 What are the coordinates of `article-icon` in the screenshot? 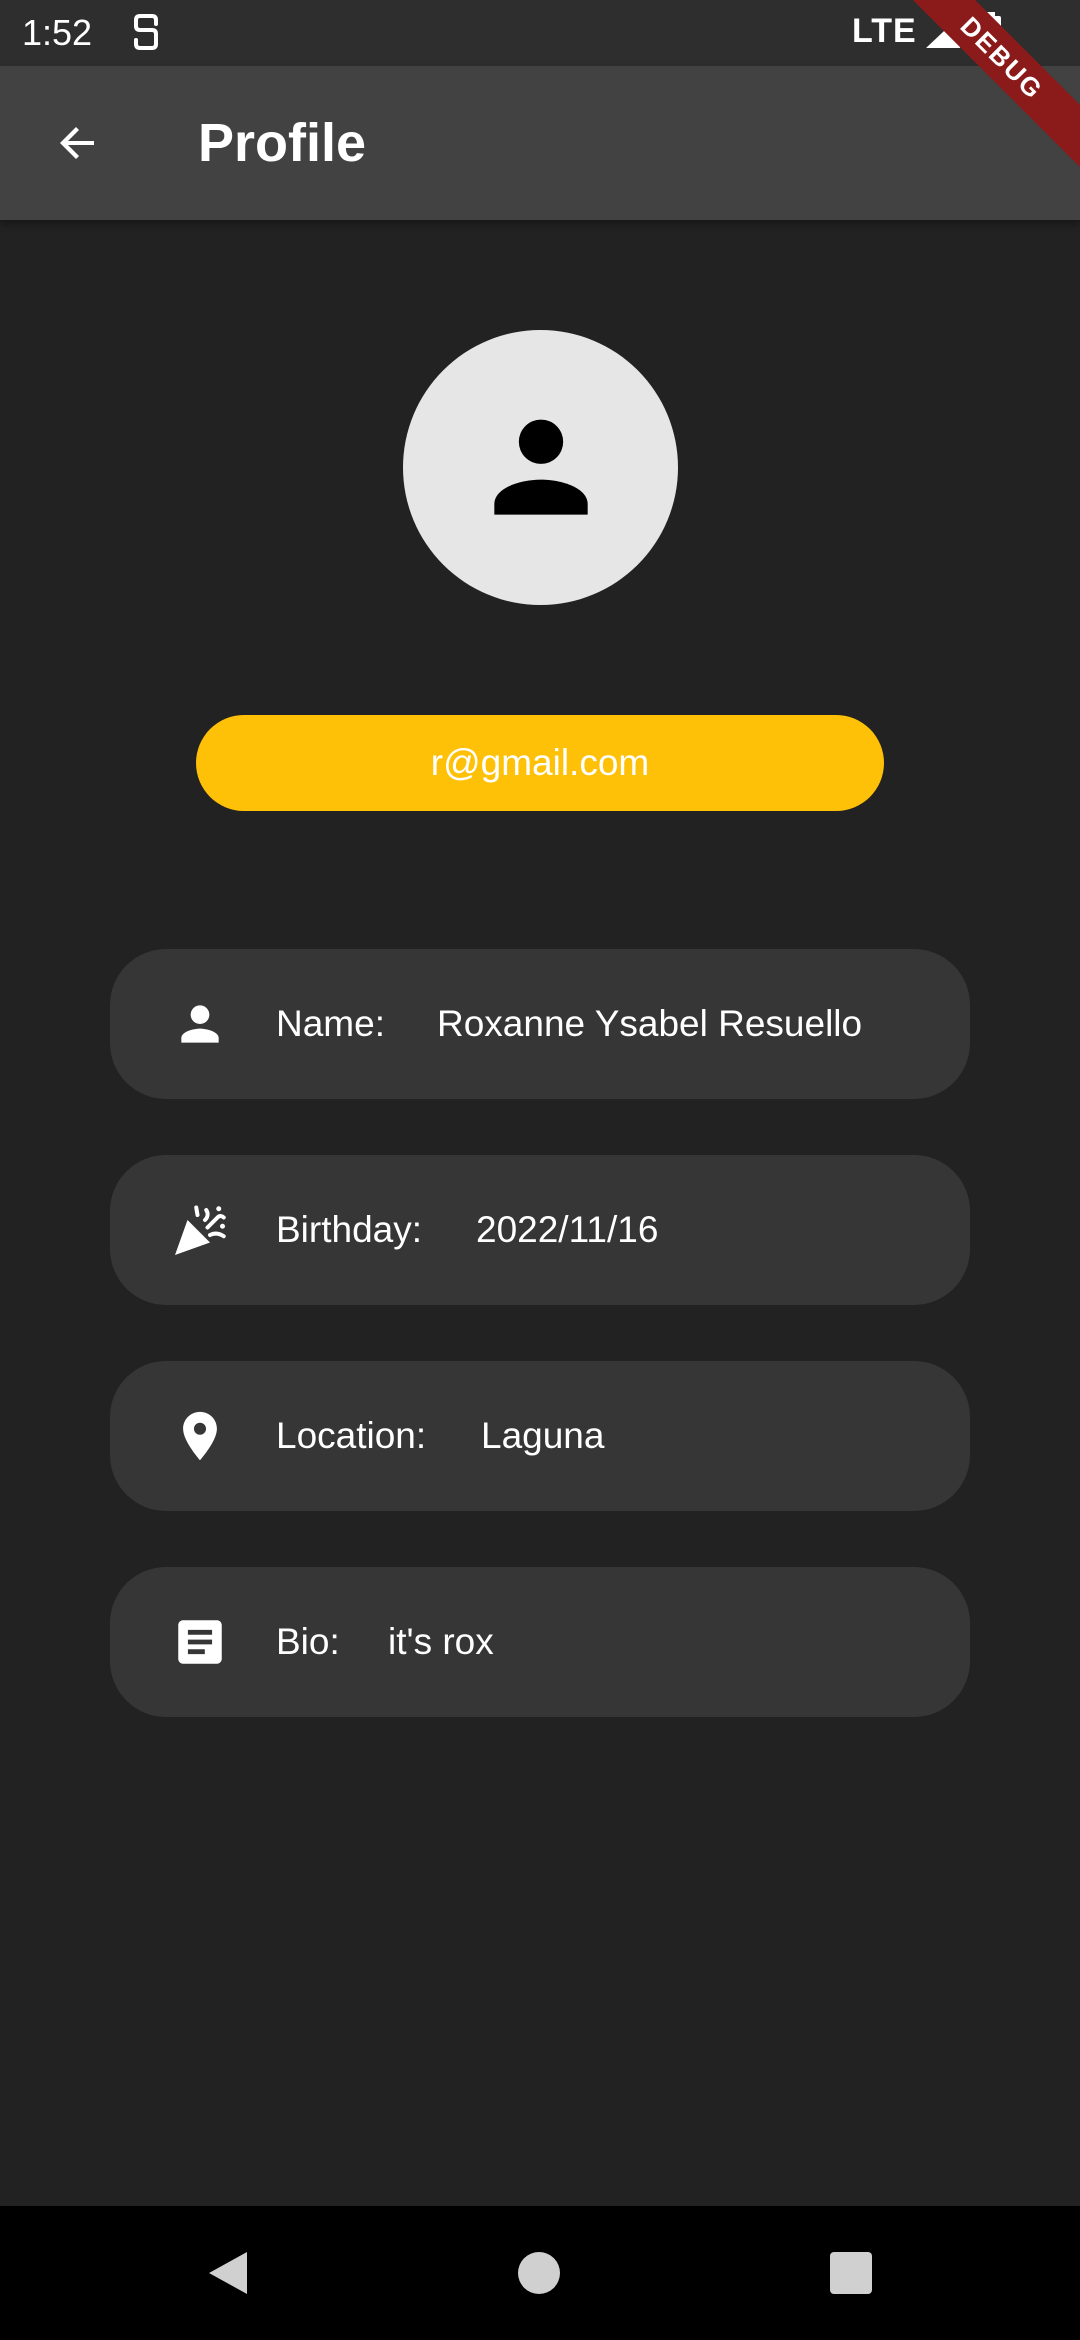 It's located at (200, 1642).